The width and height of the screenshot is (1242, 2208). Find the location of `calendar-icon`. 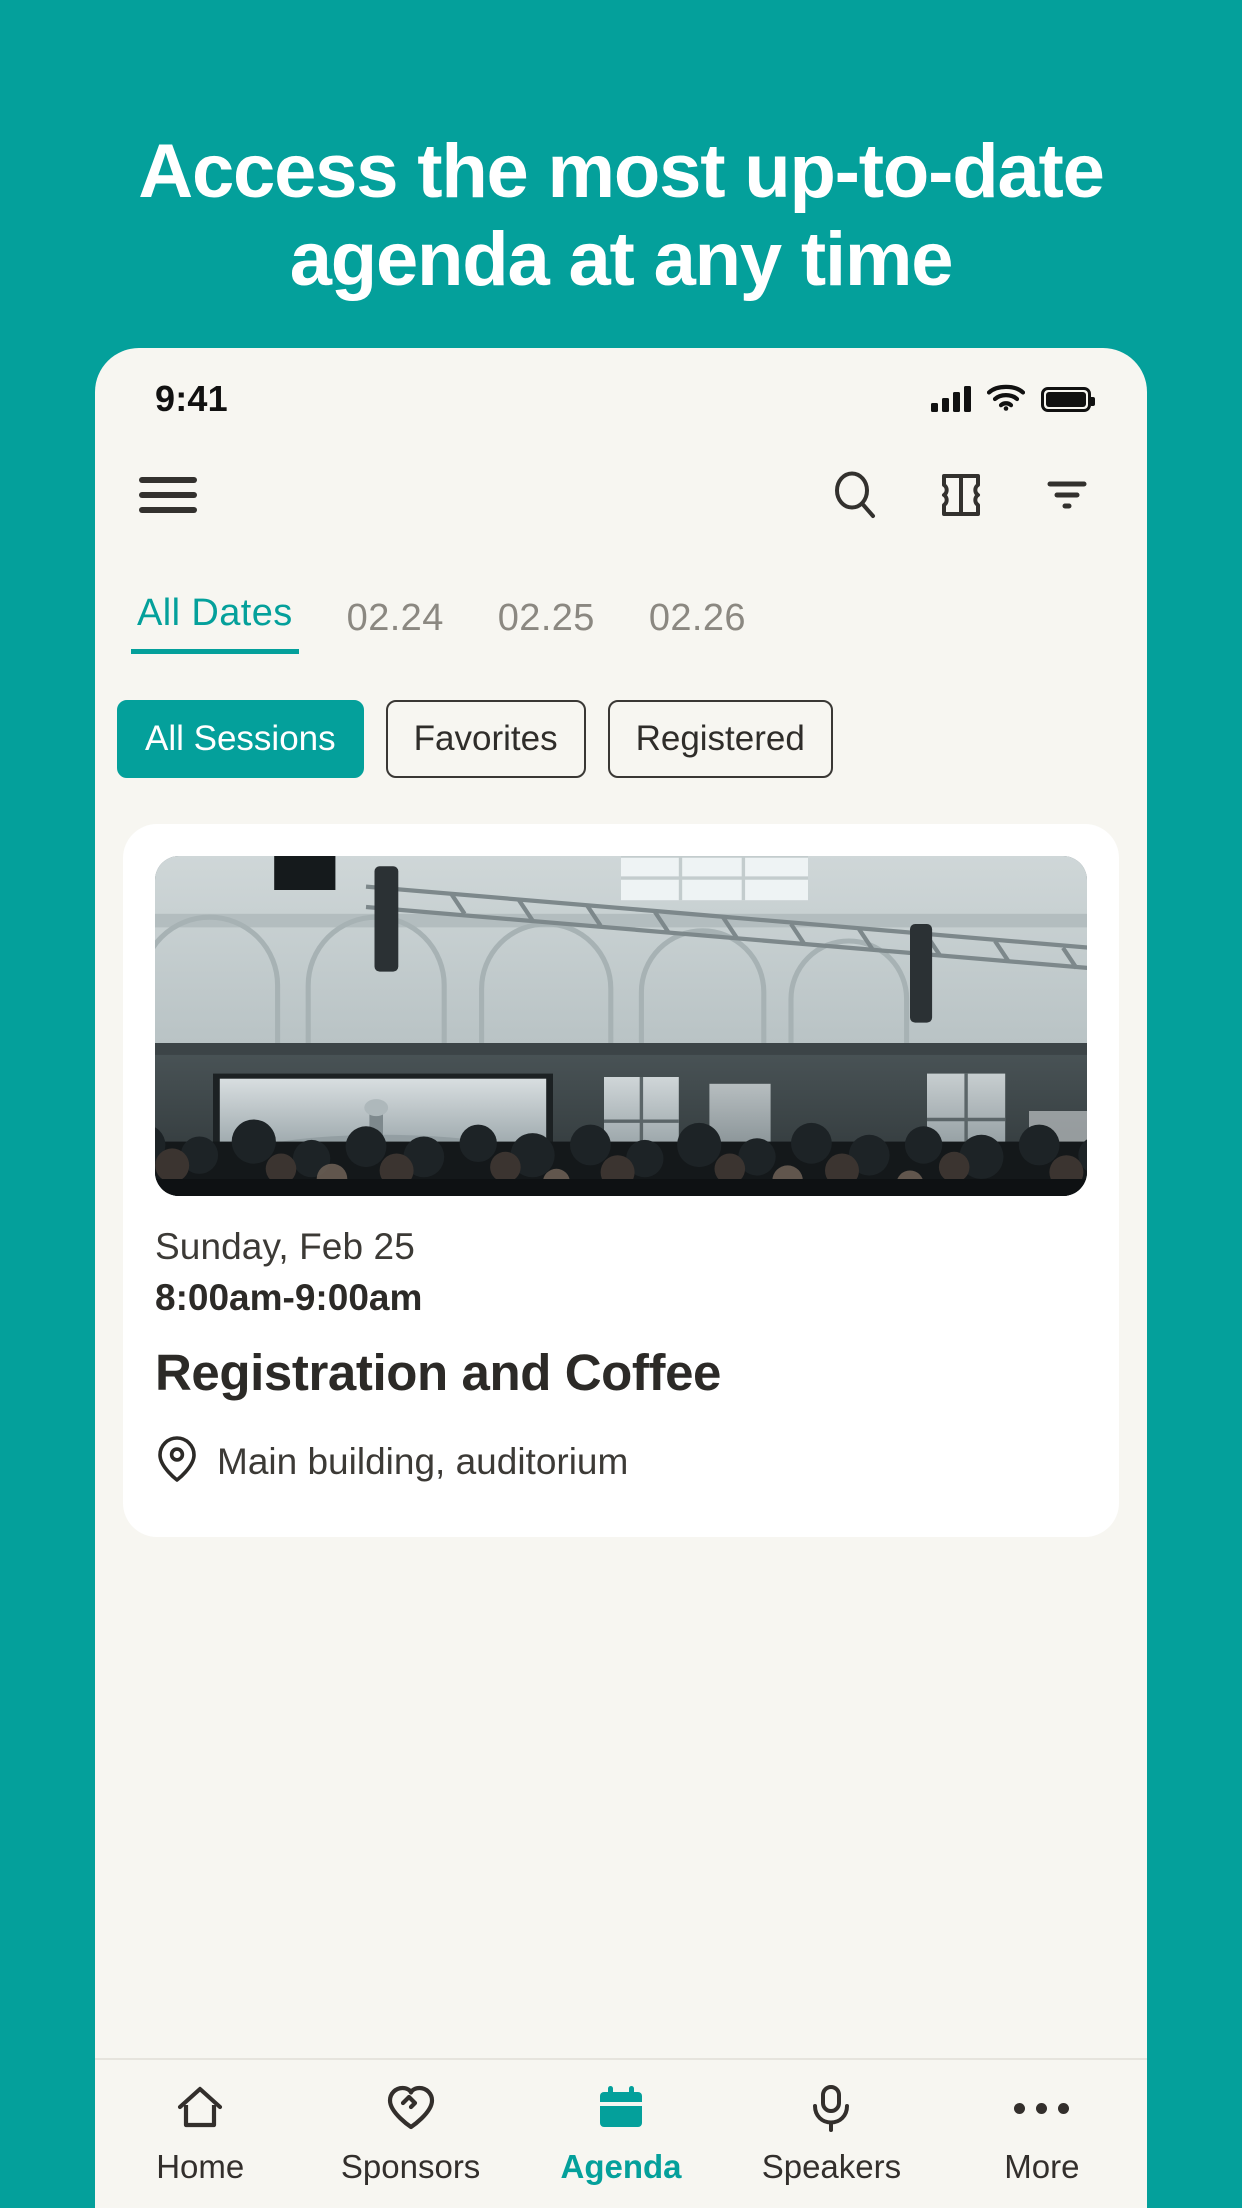

calendar-icon is located at coordinates (621, 2108).